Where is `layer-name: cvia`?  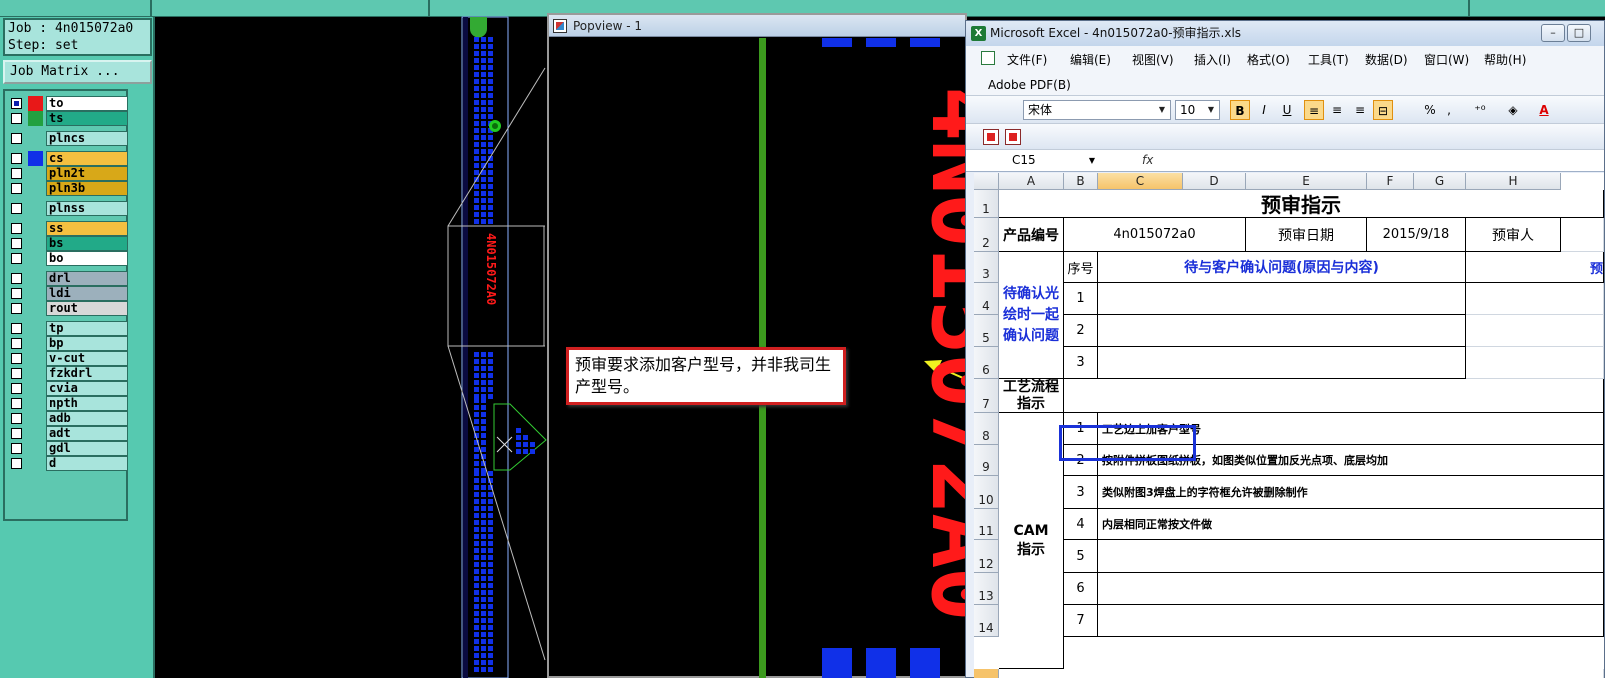 layer-name: cvia is located at coordinates (87, 388).